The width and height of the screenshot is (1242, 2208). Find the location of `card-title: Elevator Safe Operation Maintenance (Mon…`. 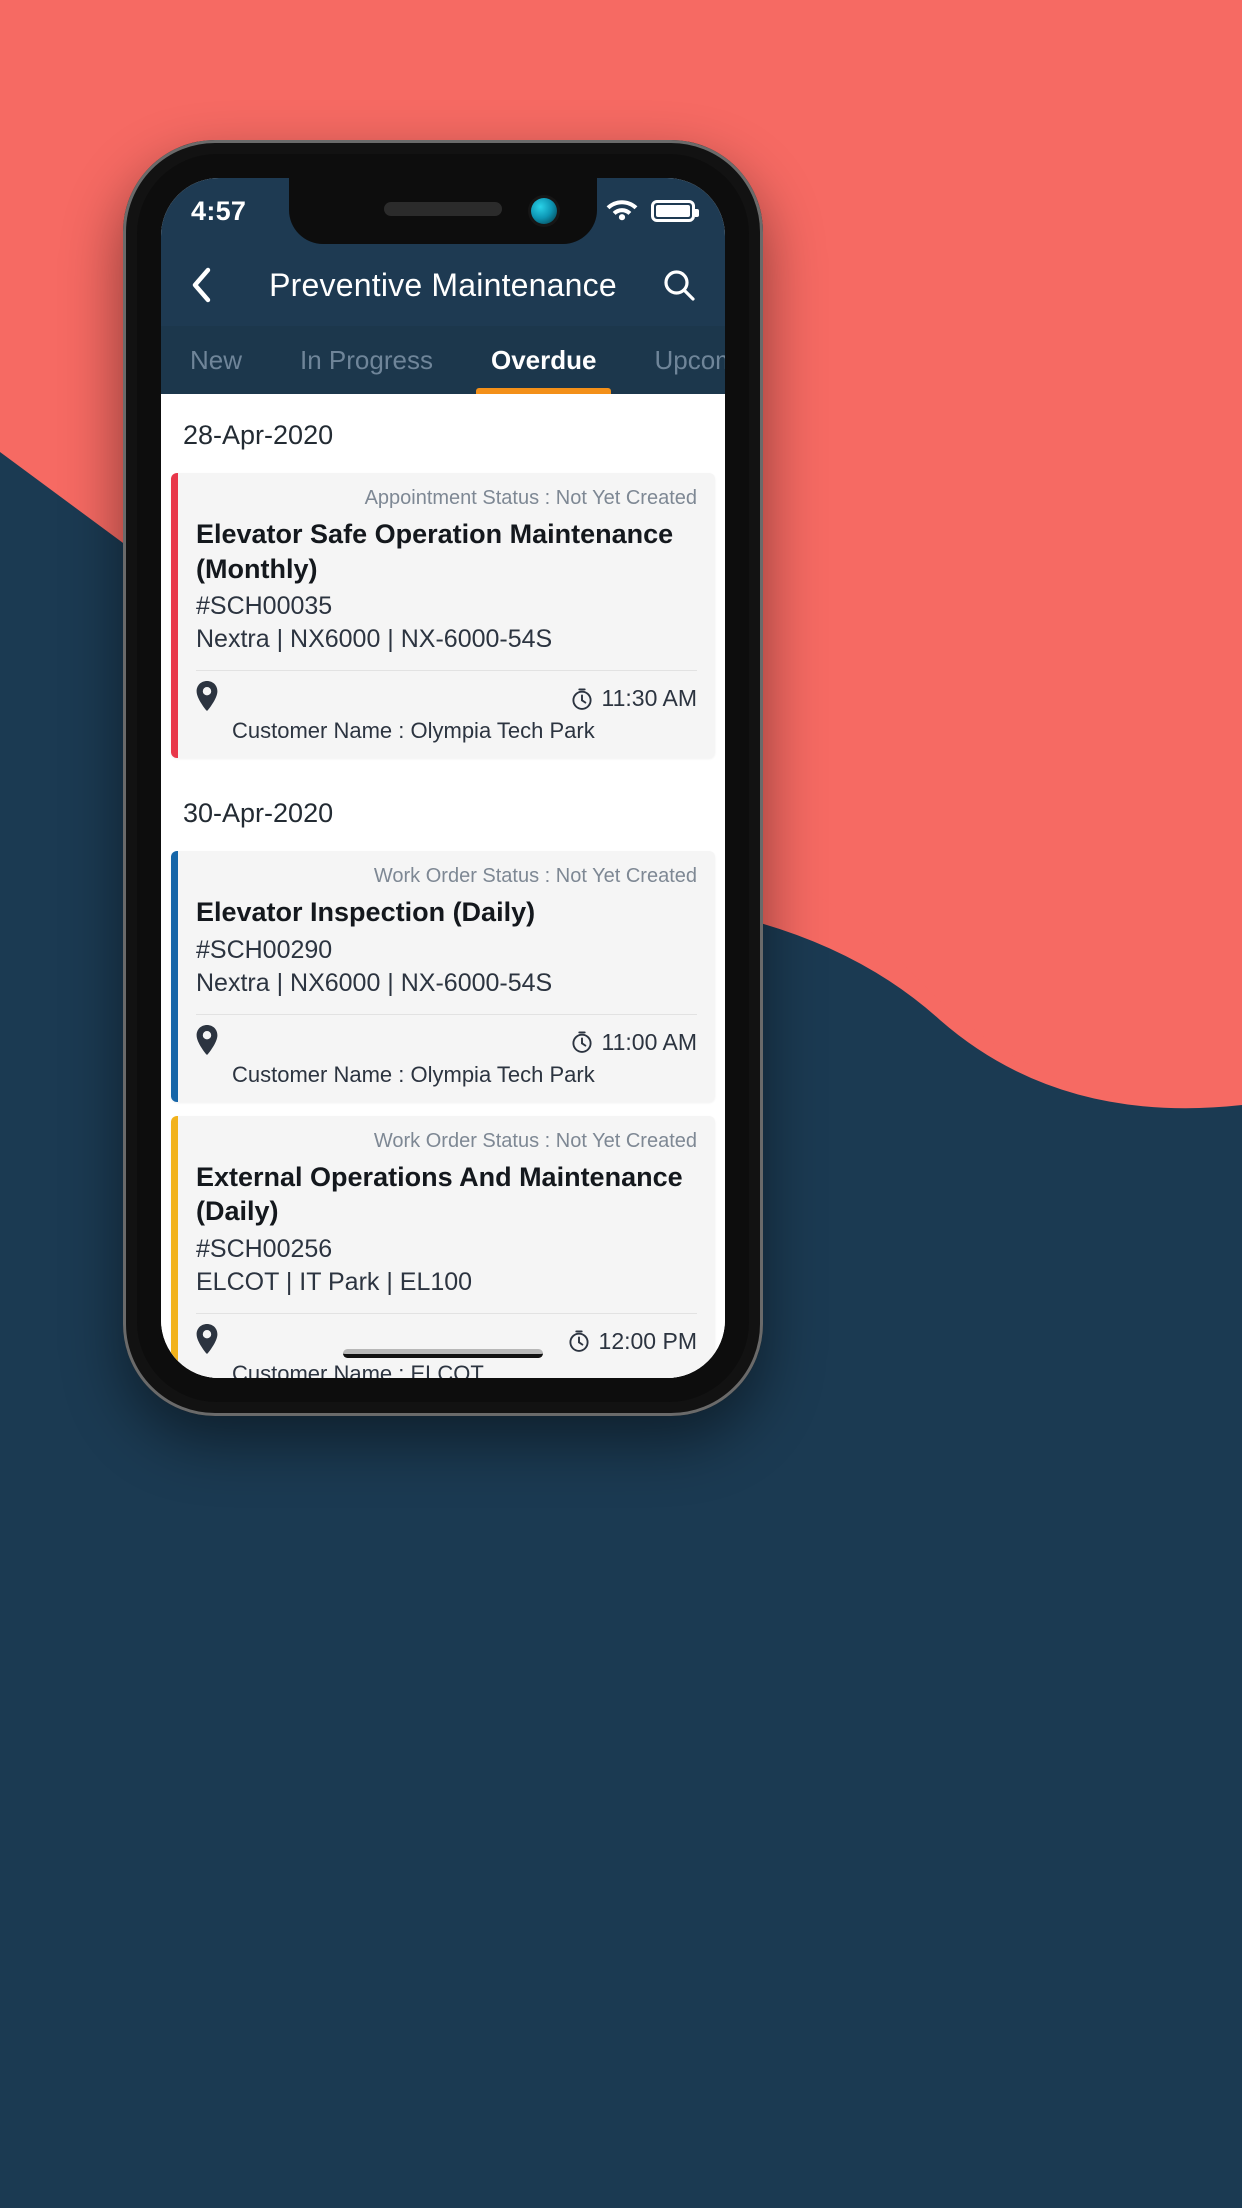

card-title: Elevator Safe Operation Maintenance (Mon… is located at coordinates (435, 551).